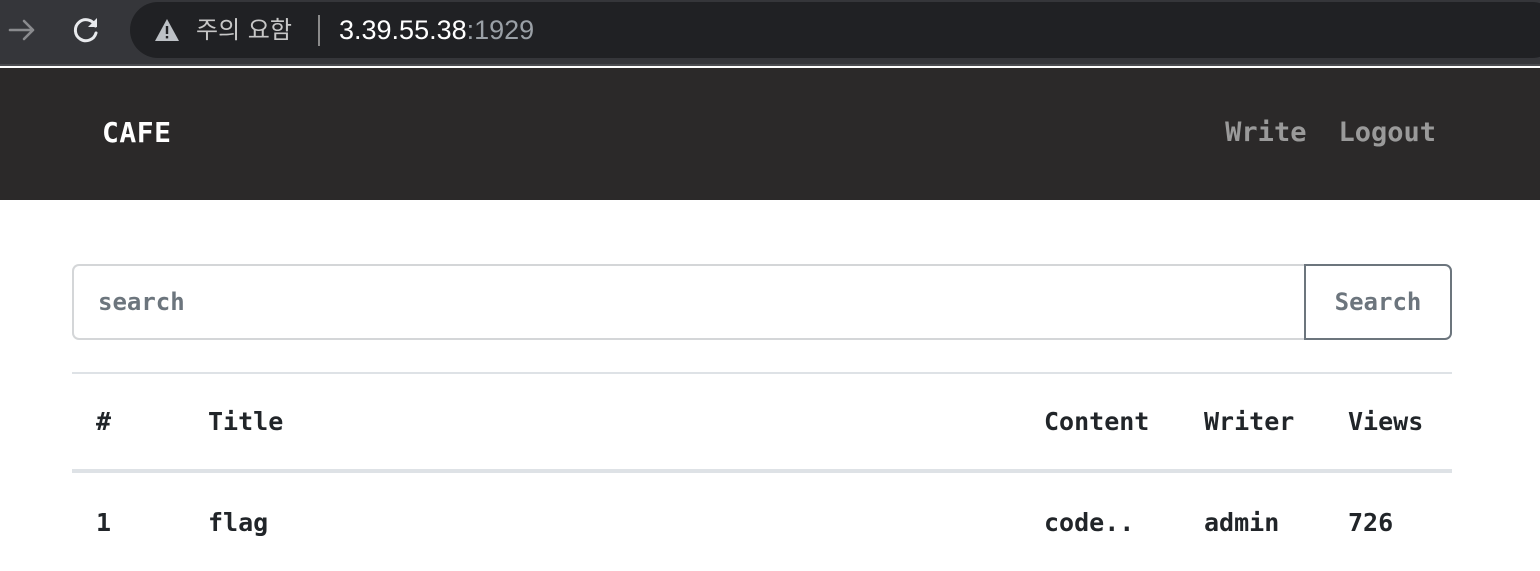  What do you see at coordinates (835, 30) in the screenshot?
I see `address-bar: 주의 요함 3.39.55.38:1929` at bounding box center [835, 30].